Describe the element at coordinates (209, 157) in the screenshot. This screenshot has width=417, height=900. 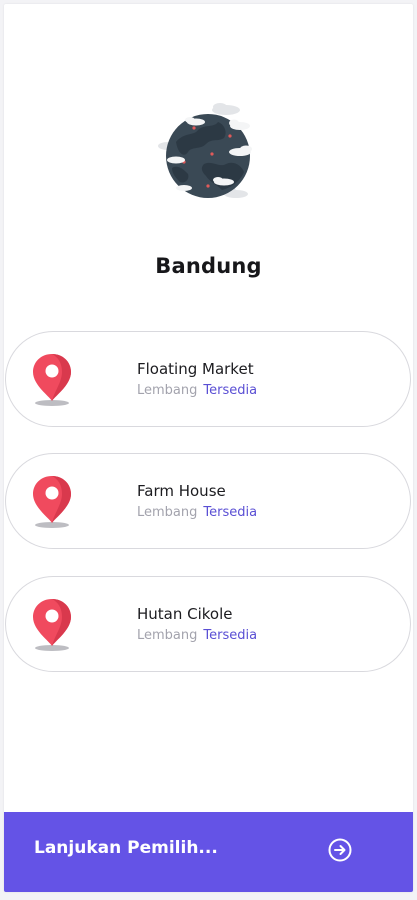
I see `globe-icon` at that location.